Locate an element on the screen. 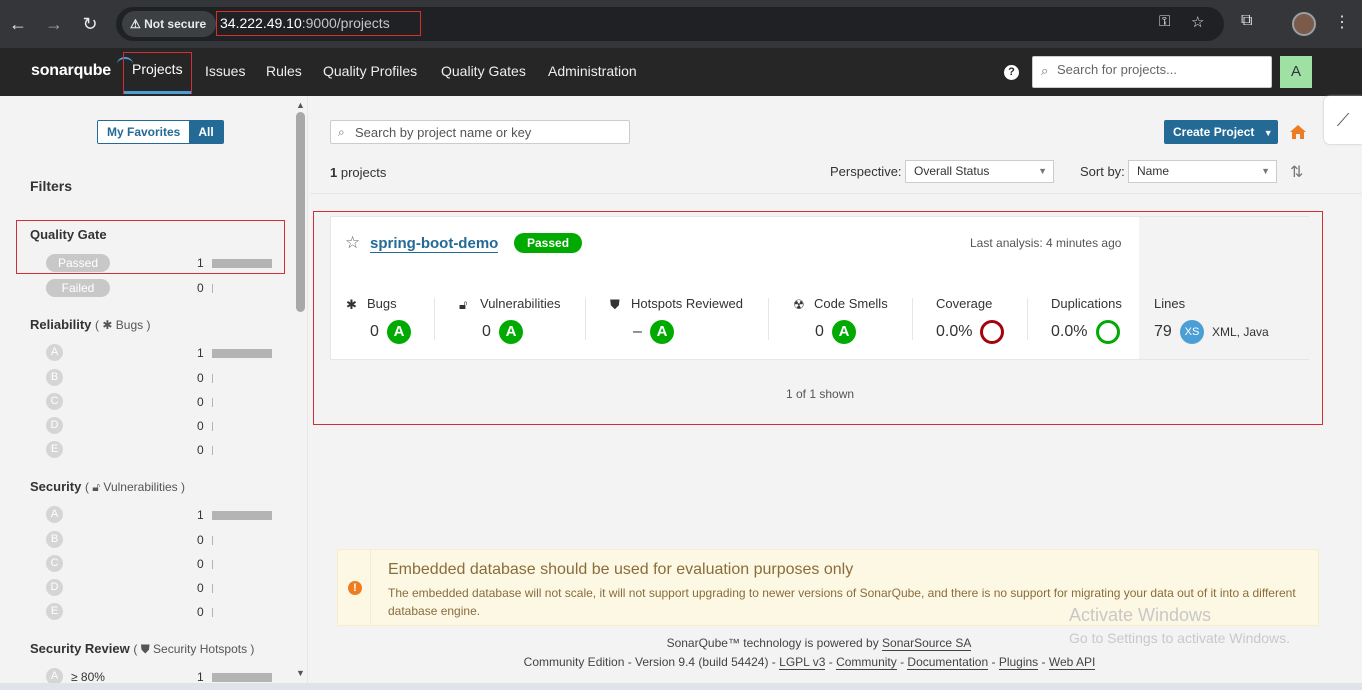  menu-dots-icon: ⋮ is located at coordinates (1342, 22).